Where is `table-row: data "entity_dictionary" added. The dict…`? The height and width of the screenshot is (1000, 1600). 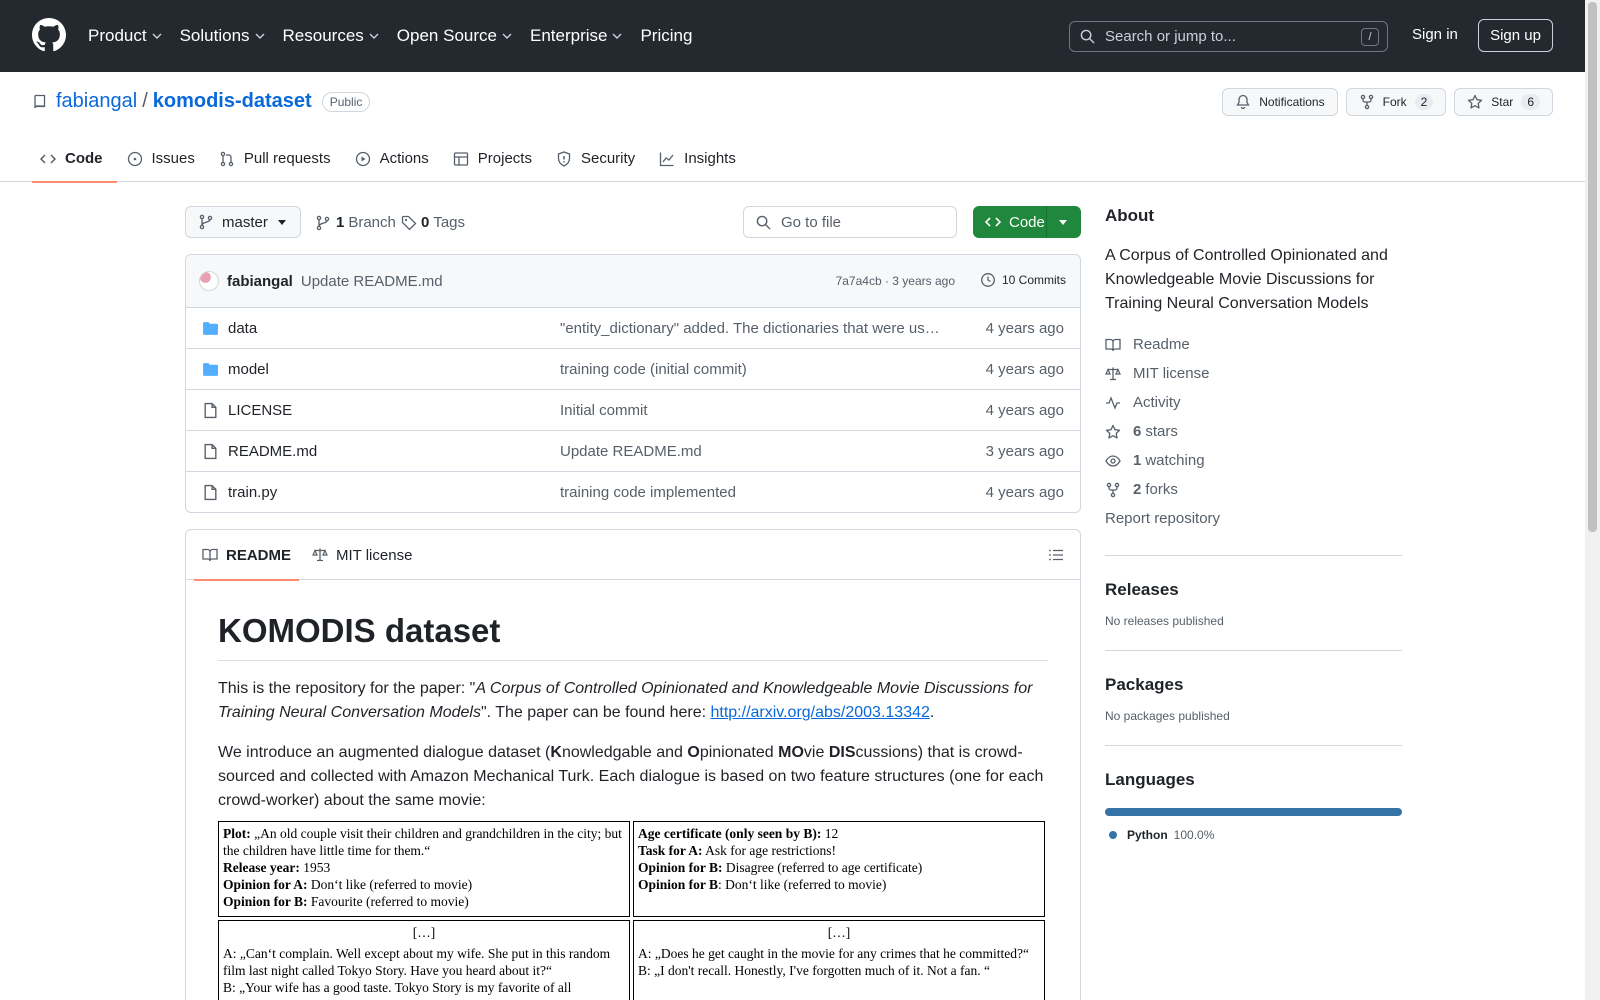
table-row: data "entity_dictionary" added. The dict… is located at coordinates (633, 328).